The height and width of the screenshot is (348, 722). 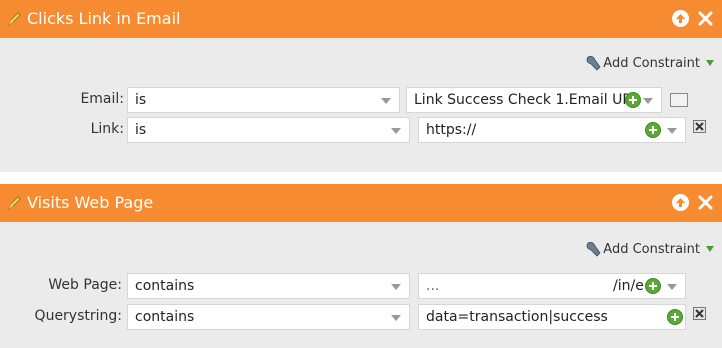 What do you see at coordinates (268, 130) in the screenshot?
I see `link-operator-select: is` at bounding box center [268, 130].